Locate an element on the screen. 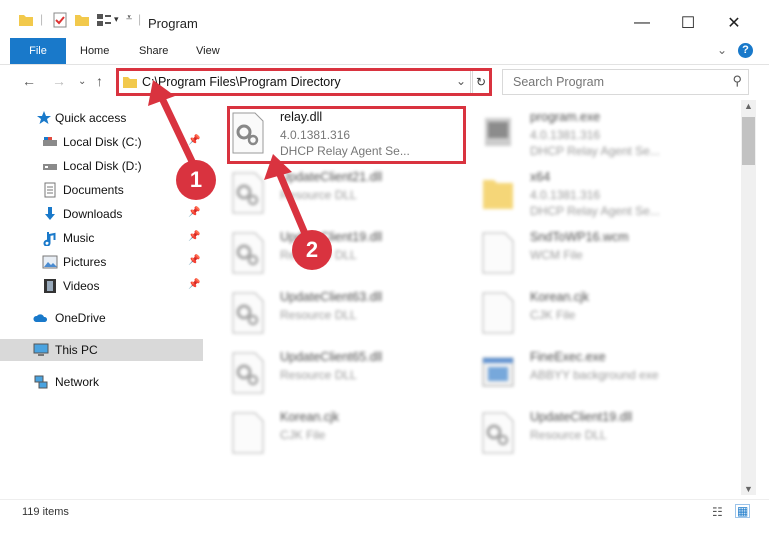 This screenshot has width=769, height=537. arrow-2-line is located at coordinates (292, 203).